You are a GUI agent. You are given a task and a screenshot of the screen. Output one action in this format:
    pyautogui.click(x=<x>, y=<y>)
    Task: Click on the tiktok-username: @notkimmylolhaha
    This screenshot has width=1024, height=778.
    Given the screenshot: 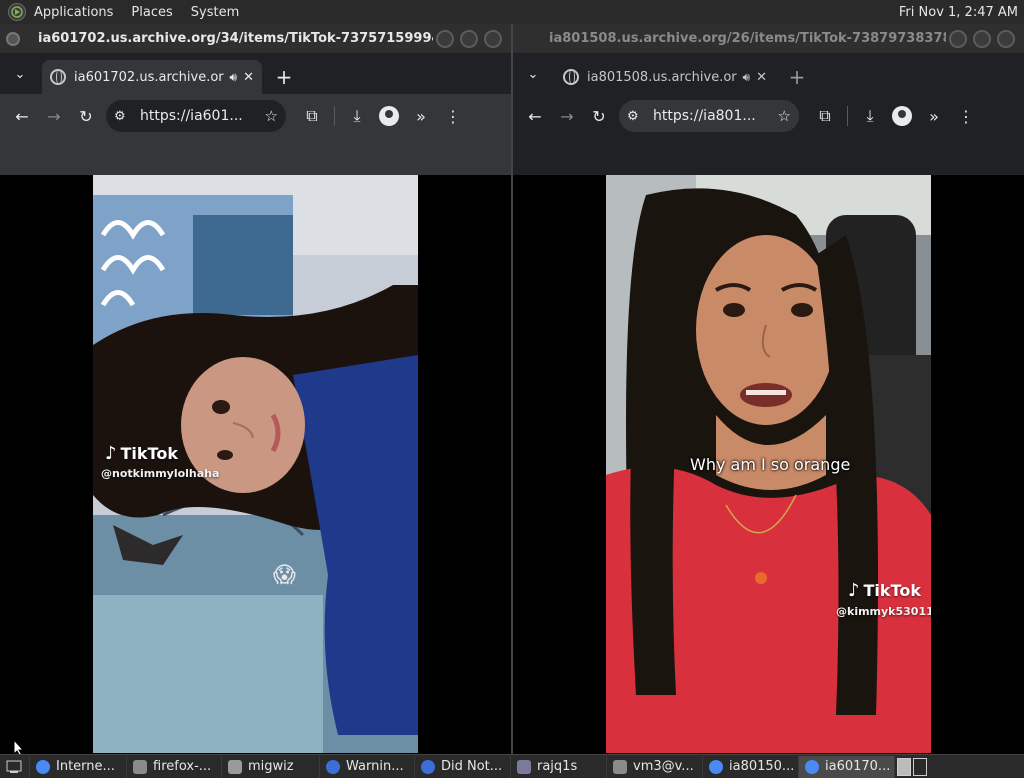 What is the action you would take?
    pyautogui.click(x=160, y=473)
    